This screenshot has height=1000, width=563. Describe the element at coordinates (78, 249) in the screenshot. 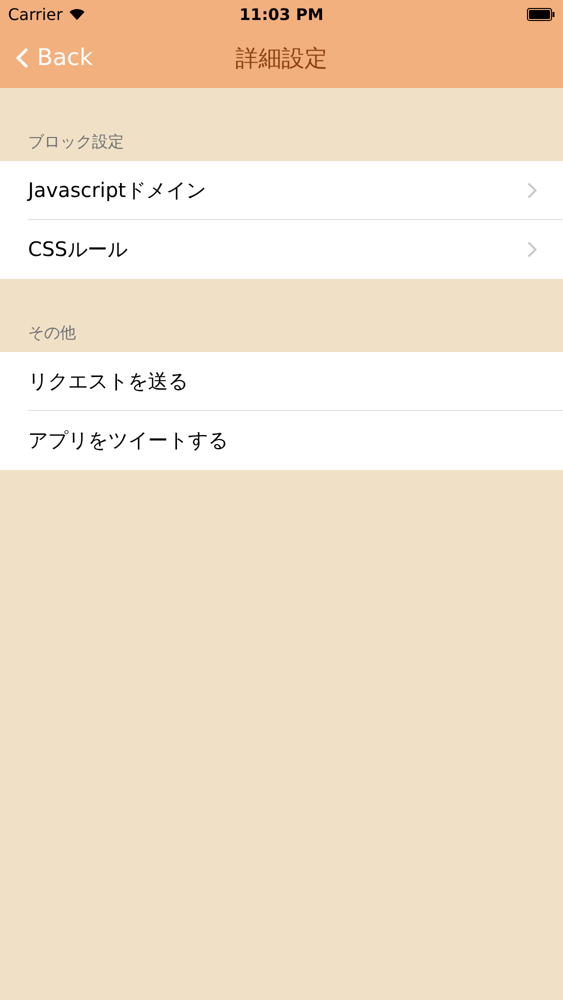

I see `row-label: CSSルール` at that location.